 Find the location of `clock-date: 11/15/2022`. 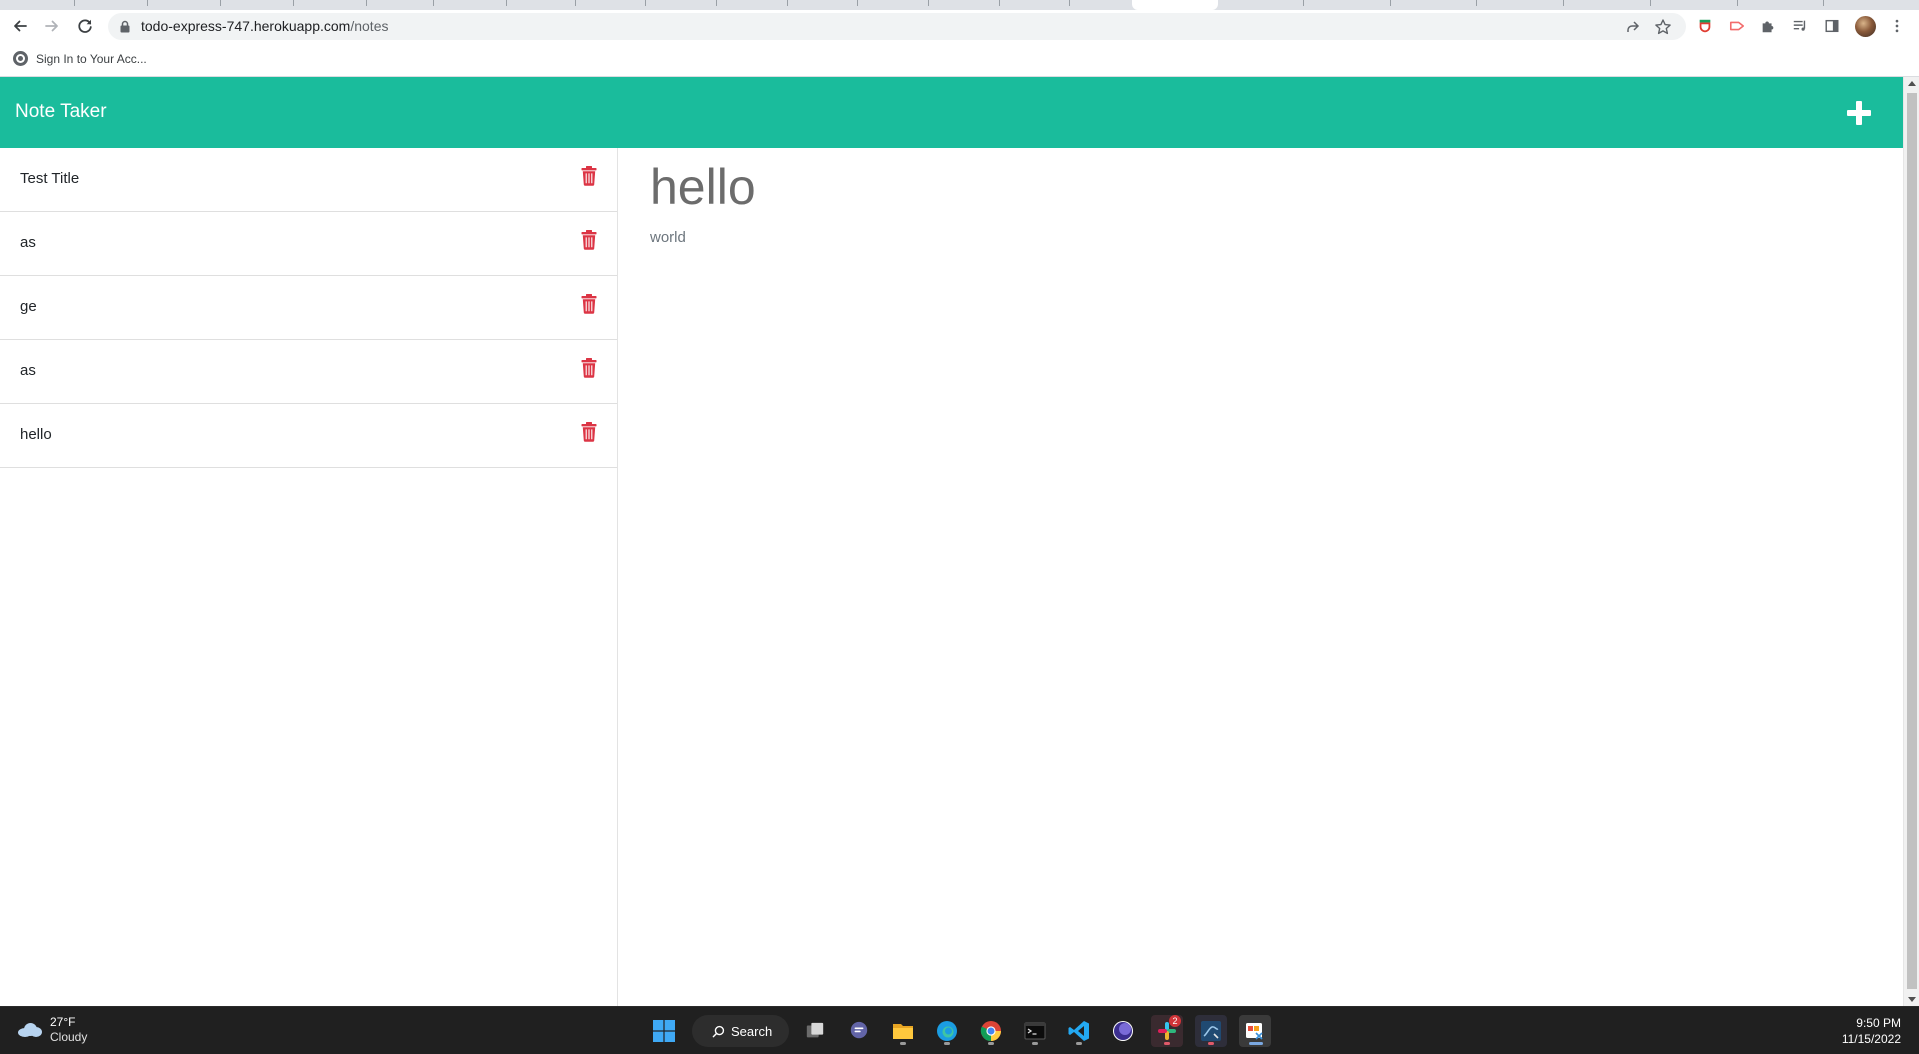

clock-date: 11/15/2022 is located at coordinates (1871, 1039).